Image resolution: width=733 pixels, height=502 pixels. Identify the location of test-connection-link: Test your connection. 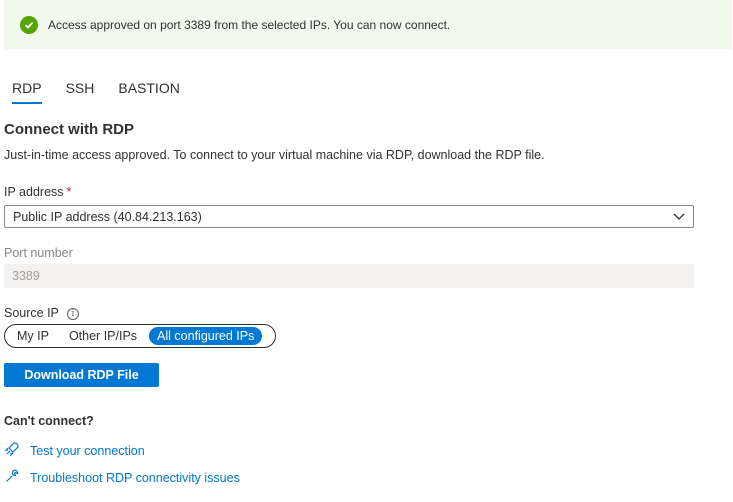
(74, 450).